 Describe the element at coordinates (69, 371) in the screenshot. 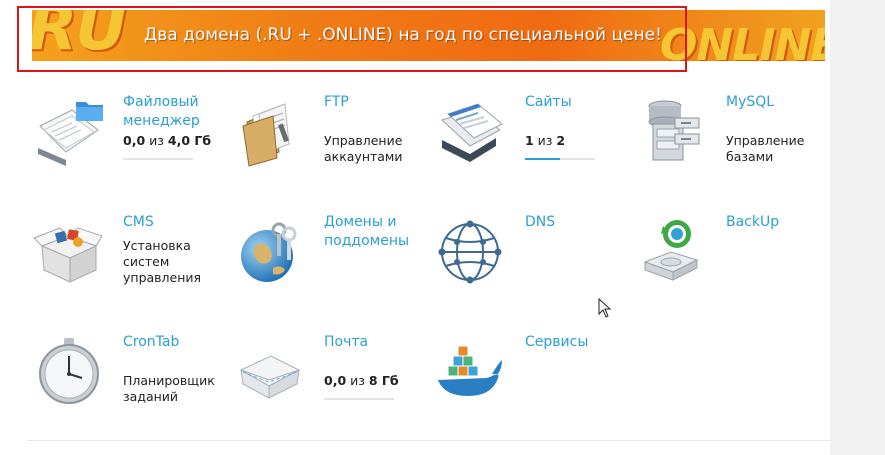

I see `clock-icon` at that location.